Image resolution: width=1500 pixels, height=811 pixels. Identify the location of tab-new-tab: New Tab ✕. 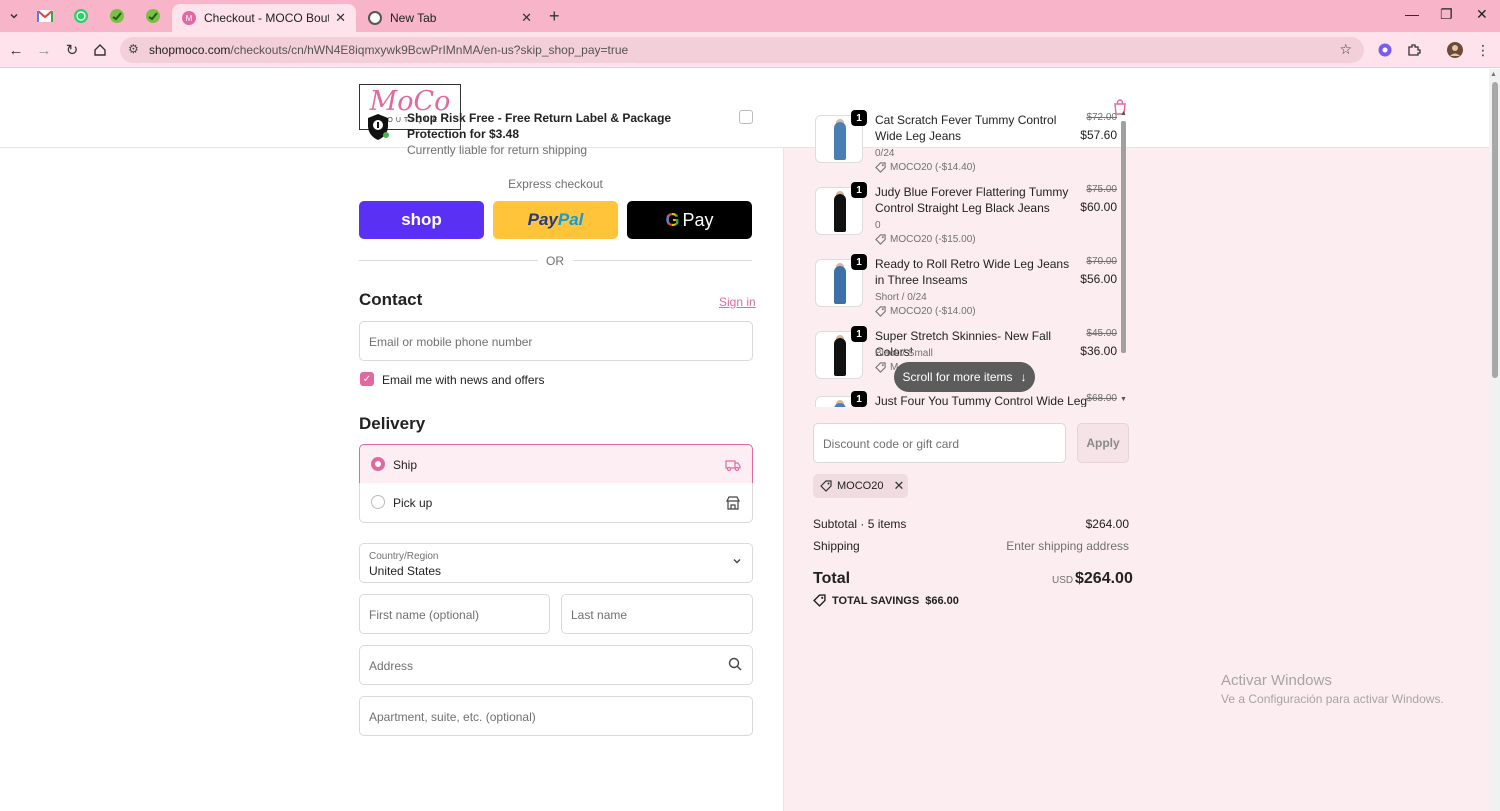
(450, 18).